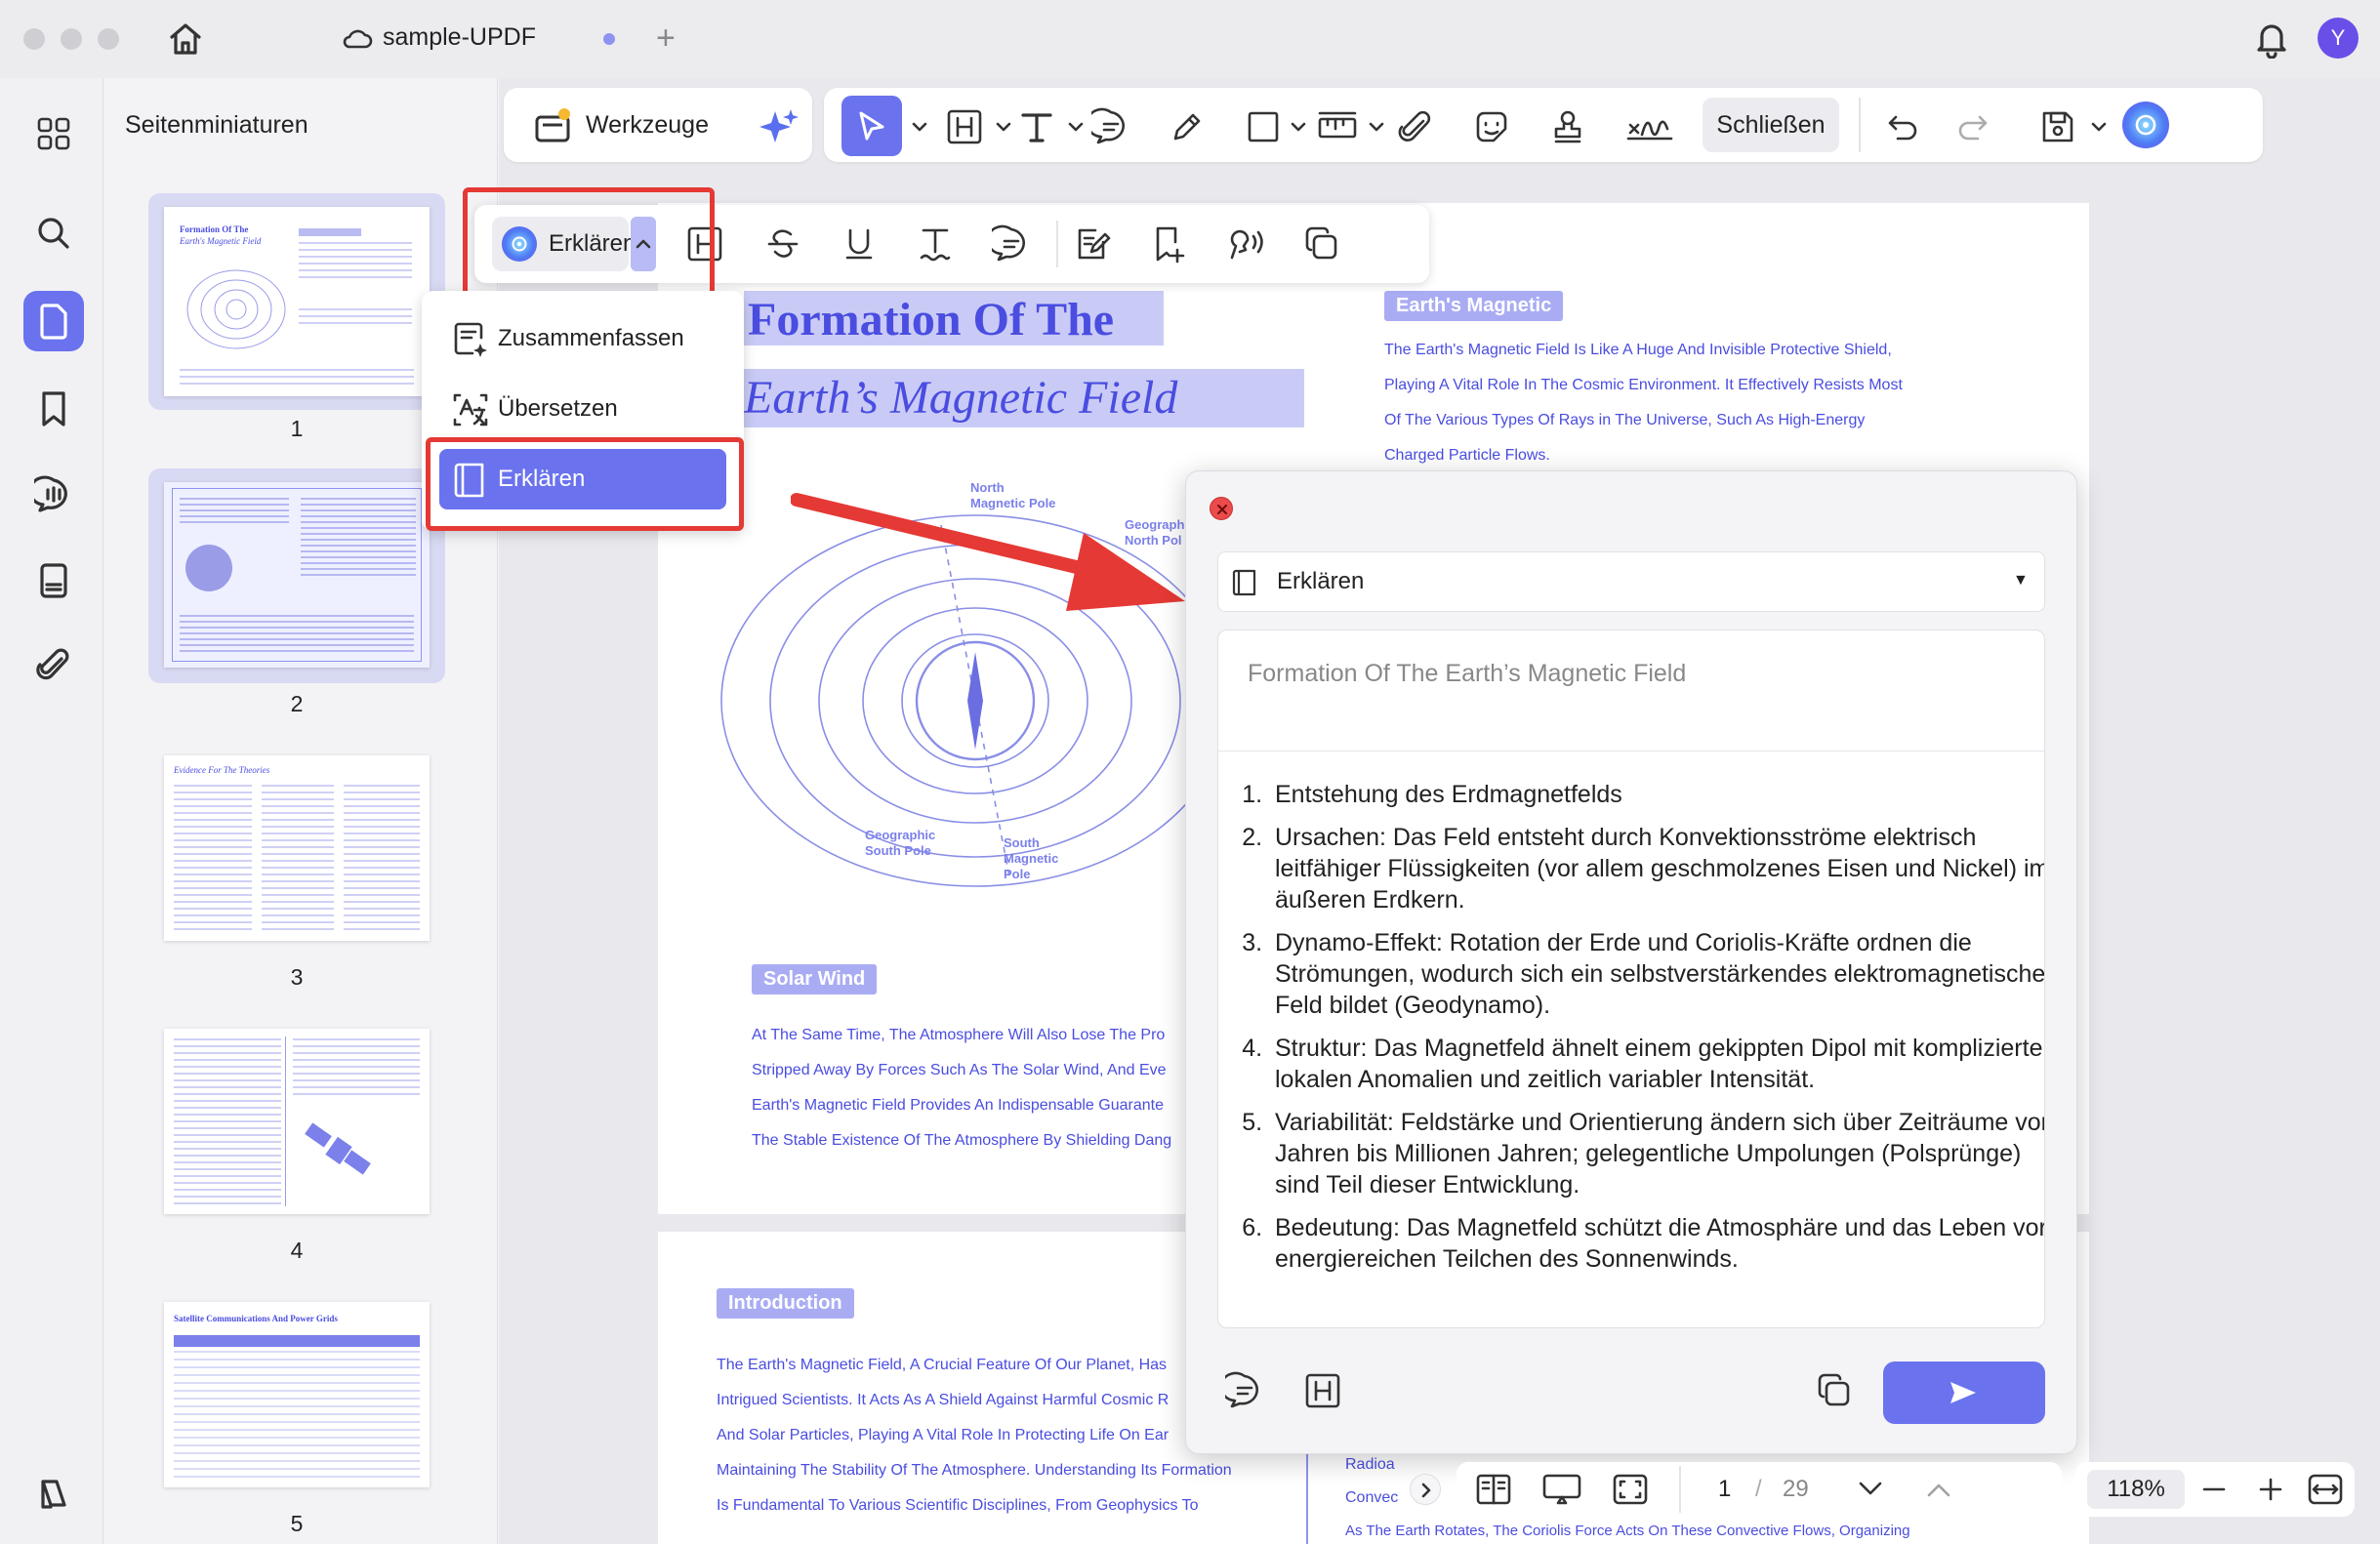 This screenshot has height=1544, width=2380. Describe the element at coordinates (2057, 126) in the screenshot. I see `save-icon` at that location.